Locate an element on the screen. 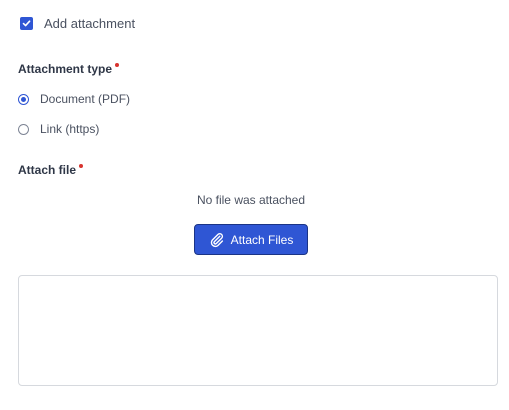  add-attachment-row: Add attachment is located at coordinates (77, 23).